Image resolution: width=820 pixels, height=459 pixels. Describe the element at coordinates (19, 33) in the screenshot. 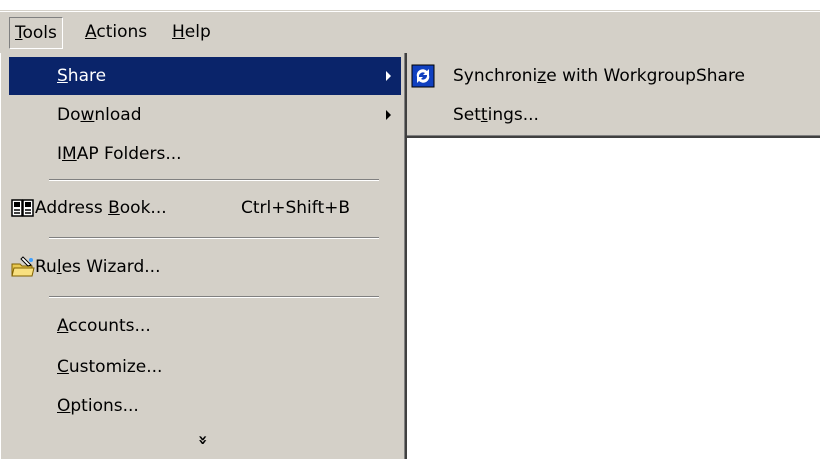

I see `menu-tools-accelerator: T` at that location.